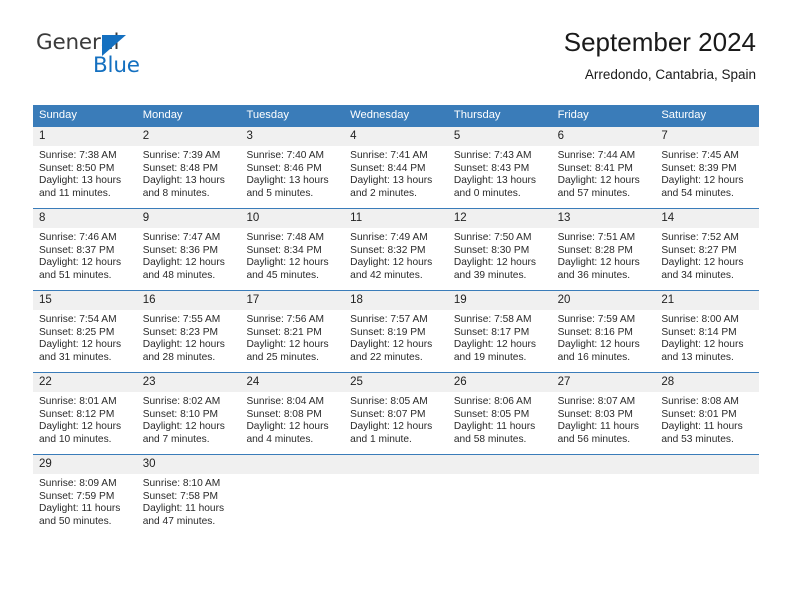 The image size is (792, 612). I want to click on sunrise-text: Sunrise: 7:41 AM, so click(389, 155).